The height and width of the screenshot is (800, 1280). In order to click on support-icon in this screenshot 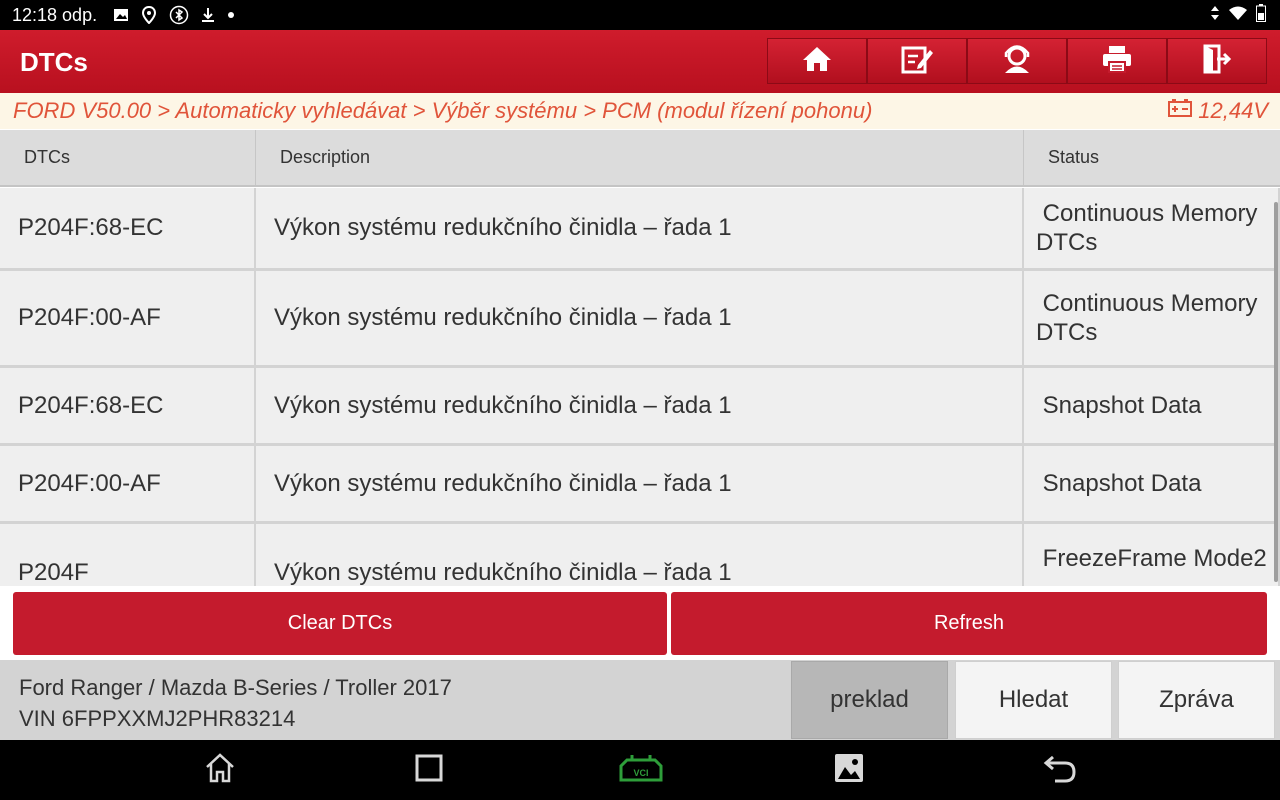, I will do `click(1017, 61)`.